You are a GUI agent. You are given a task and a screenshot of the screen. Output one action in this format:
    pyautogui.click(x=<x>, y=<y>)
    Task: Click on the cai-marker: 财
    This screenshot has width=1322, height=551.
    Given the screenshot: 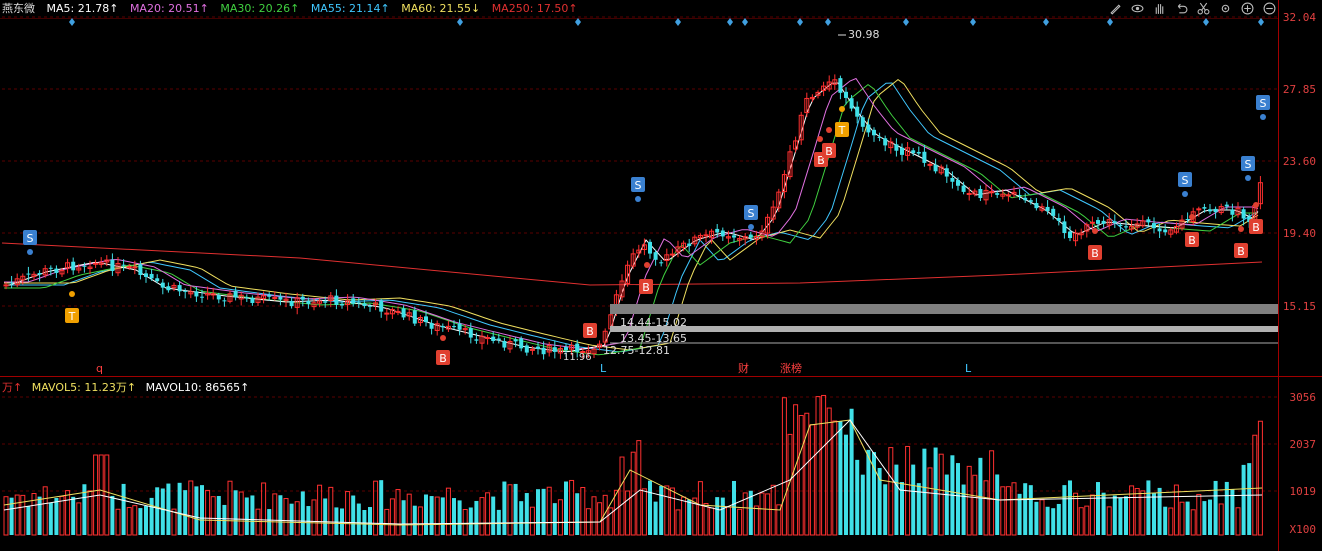 What is the action you would take?
    pyautogui.click(x=743, y=368)
    